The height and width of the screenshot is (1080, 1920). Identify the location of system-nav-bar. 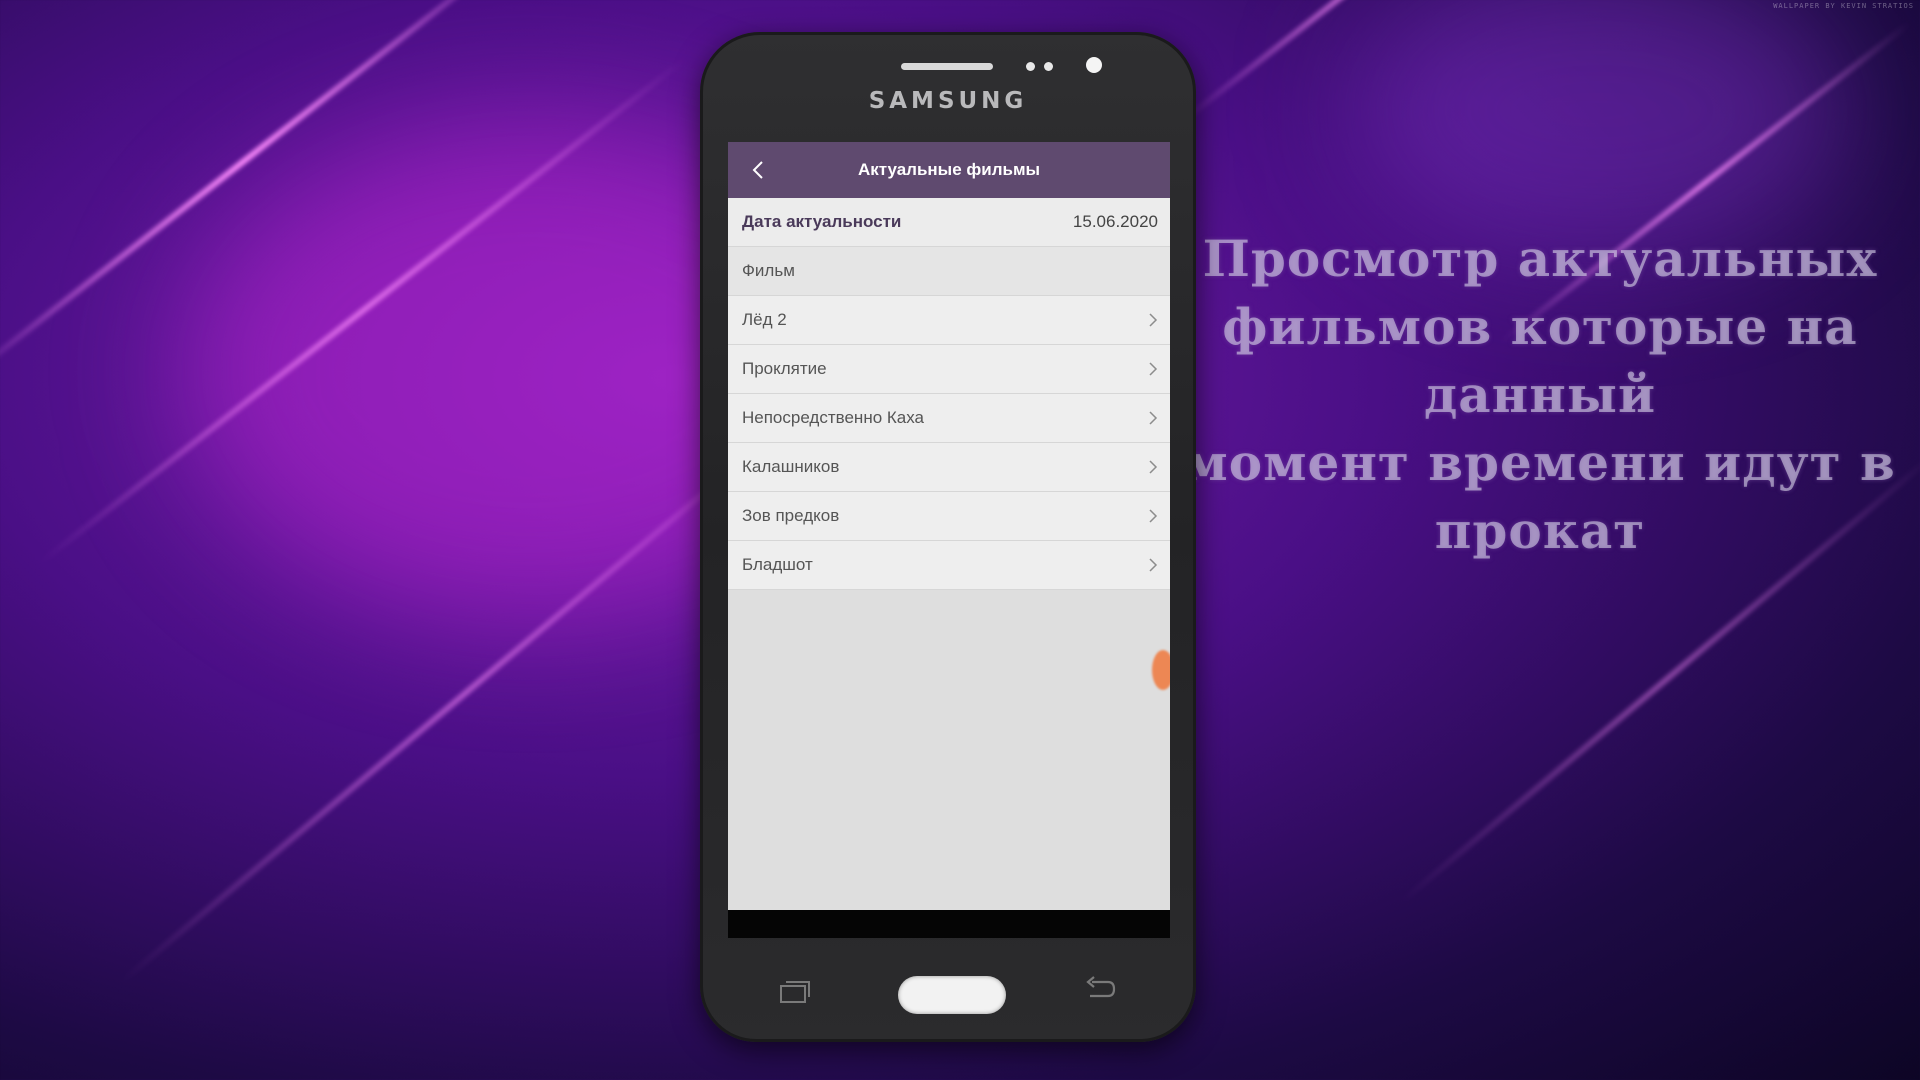
(949, 924).